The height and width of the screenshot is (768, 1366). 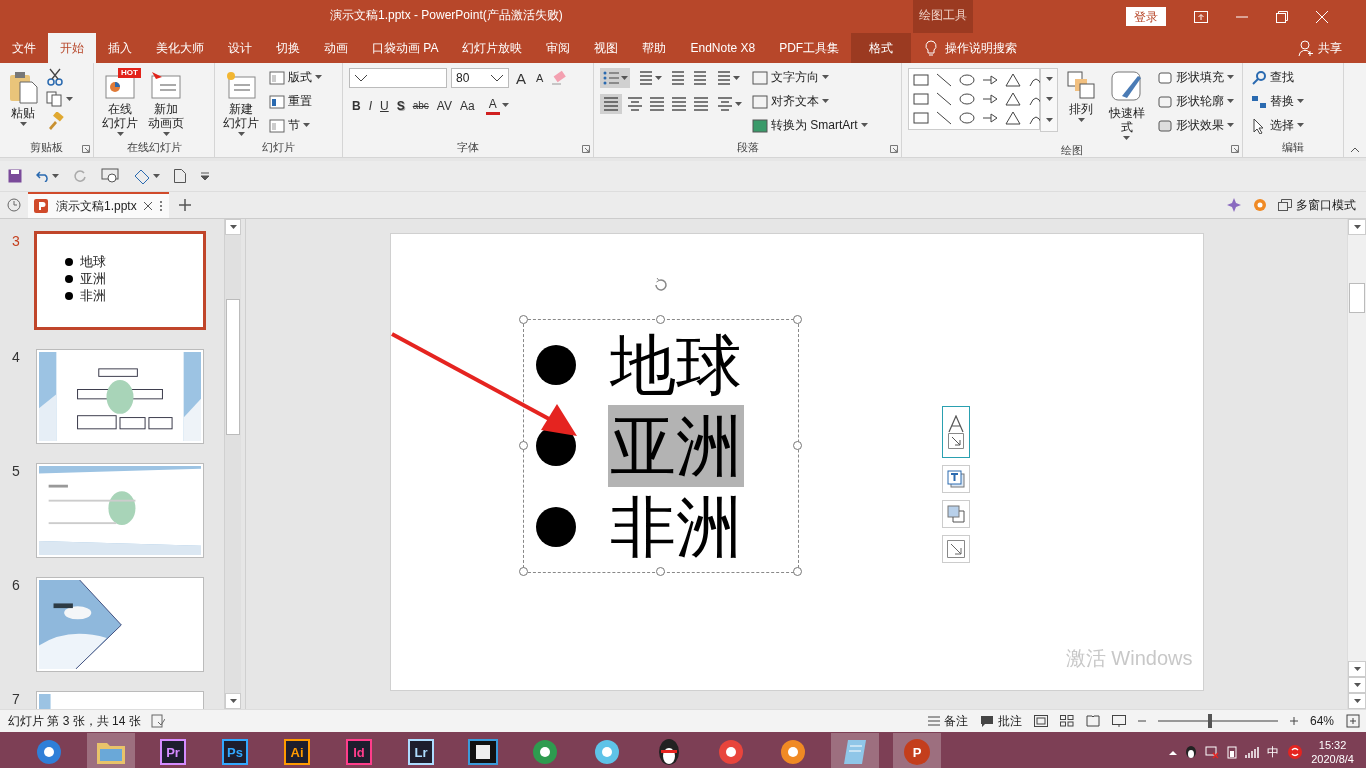 What do you see at coordinates (955, 514) in the screenshot?
I see `shape-fill-button` at bounding box center [955, 514].